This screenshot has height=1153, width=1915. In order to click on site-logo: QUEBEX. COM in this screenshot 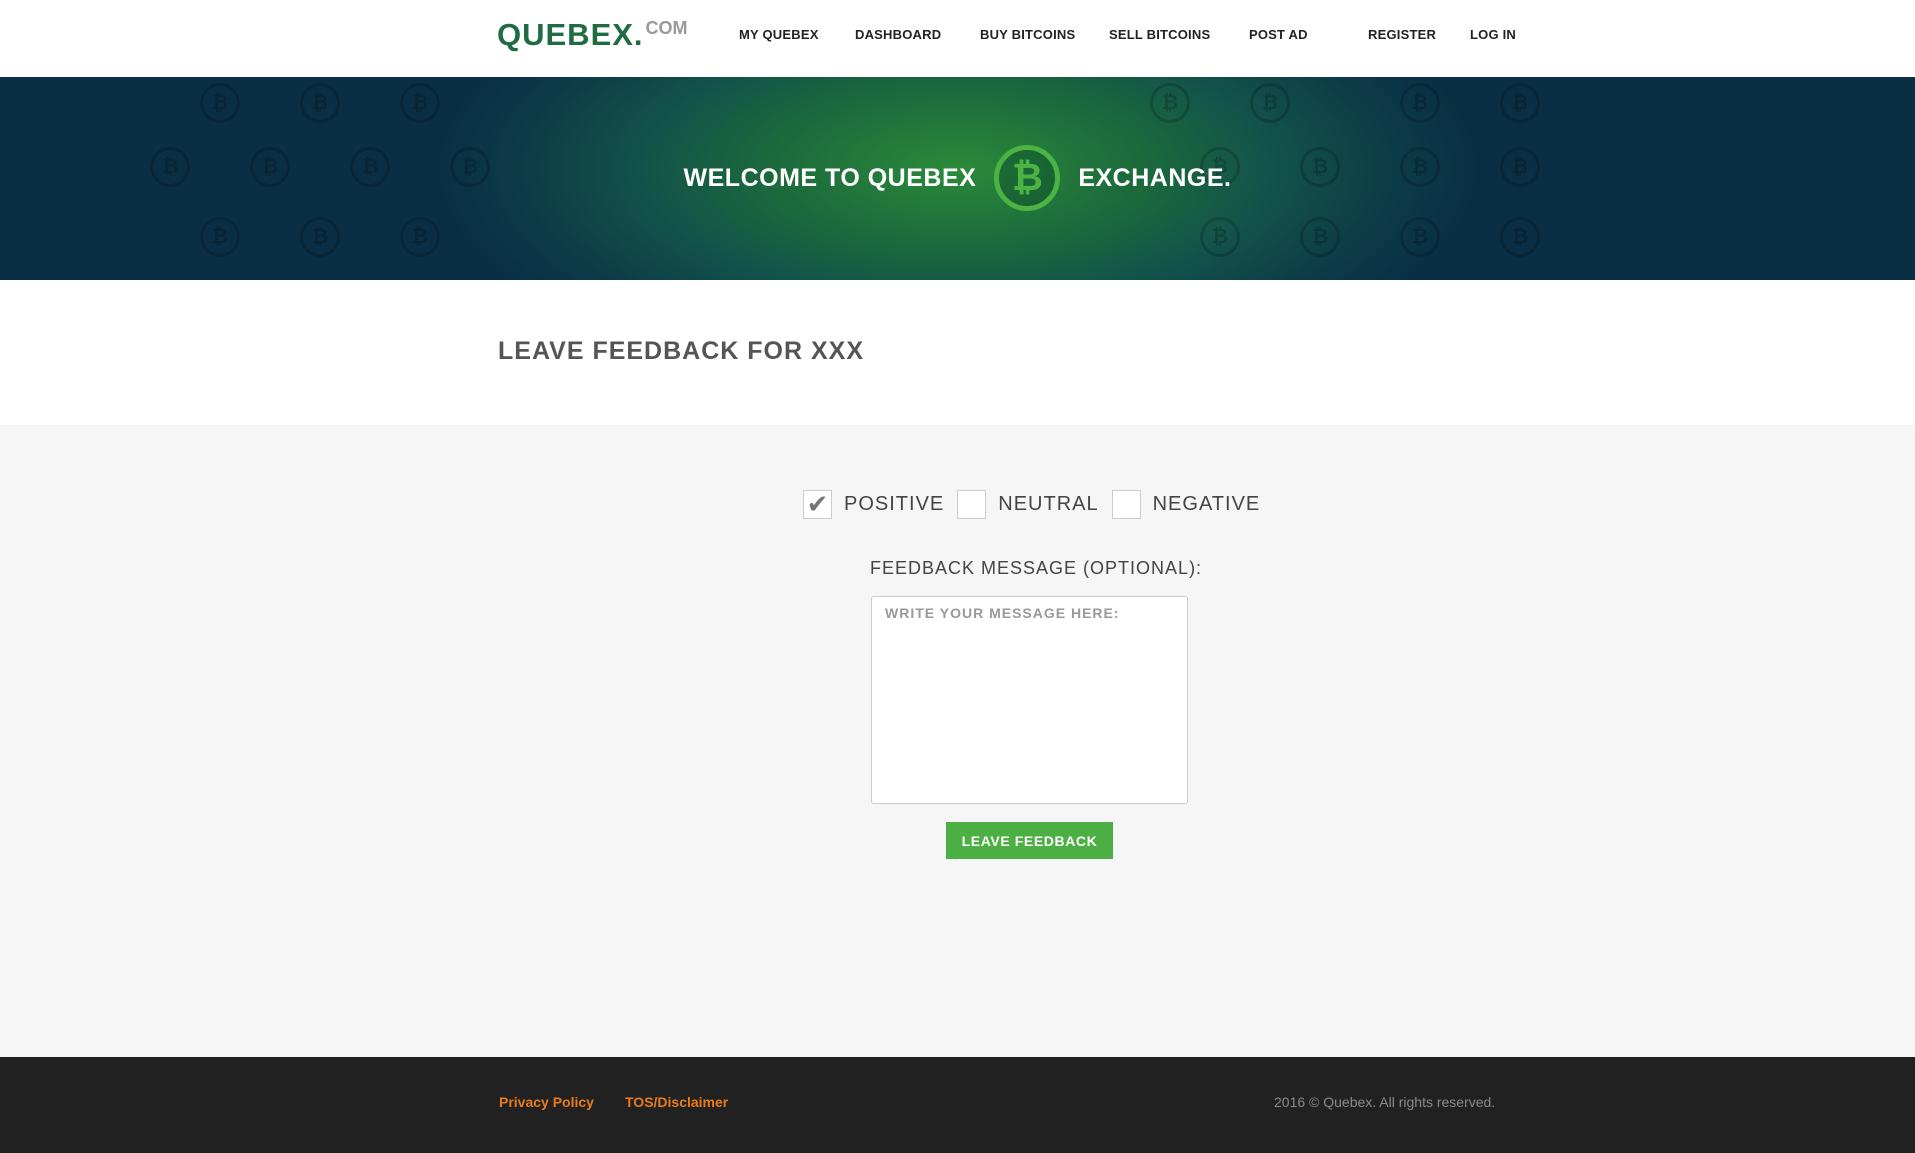, I will do `click(592, 35)`.